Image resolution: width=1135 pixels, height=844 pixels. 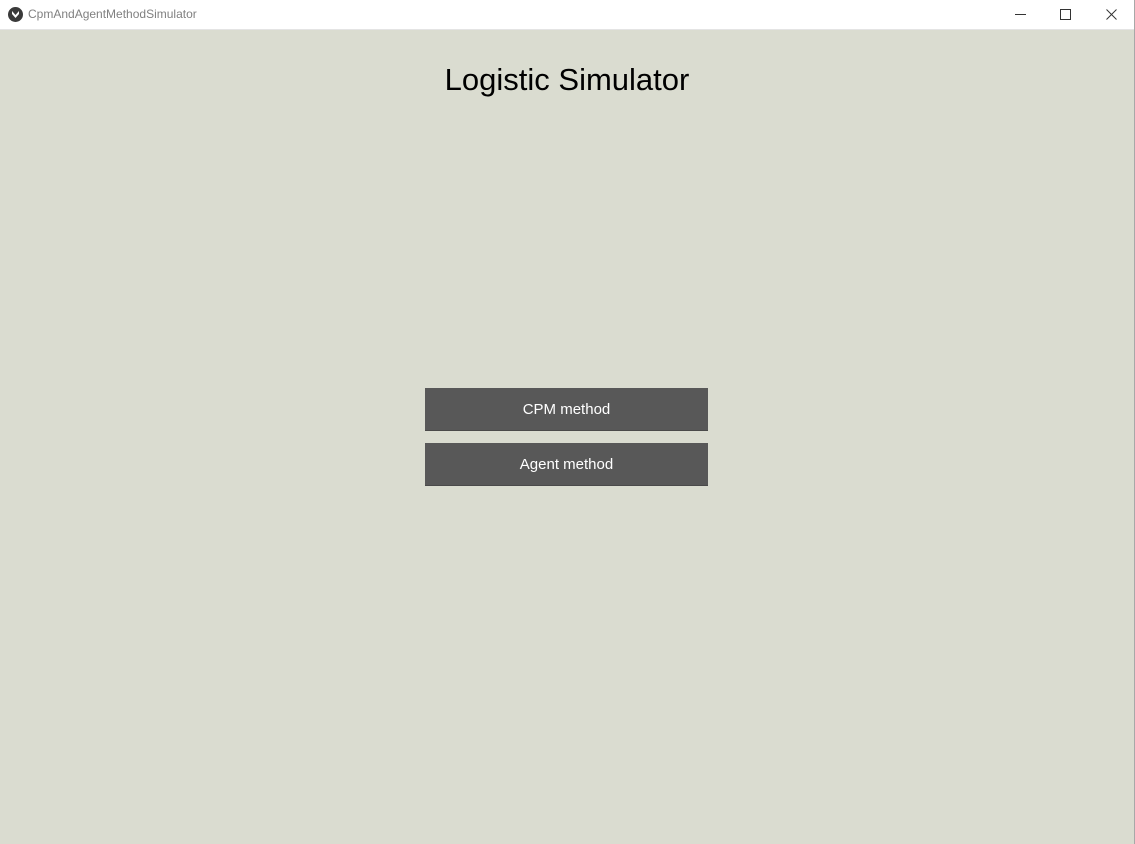 I want to click on close-button, so click(x=1111, y=14).